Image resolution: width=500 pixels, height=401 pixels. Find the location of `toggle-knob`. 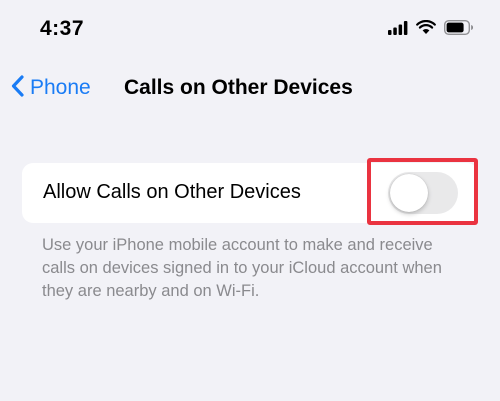

toggle-knob is located at coordinates (409, 193).